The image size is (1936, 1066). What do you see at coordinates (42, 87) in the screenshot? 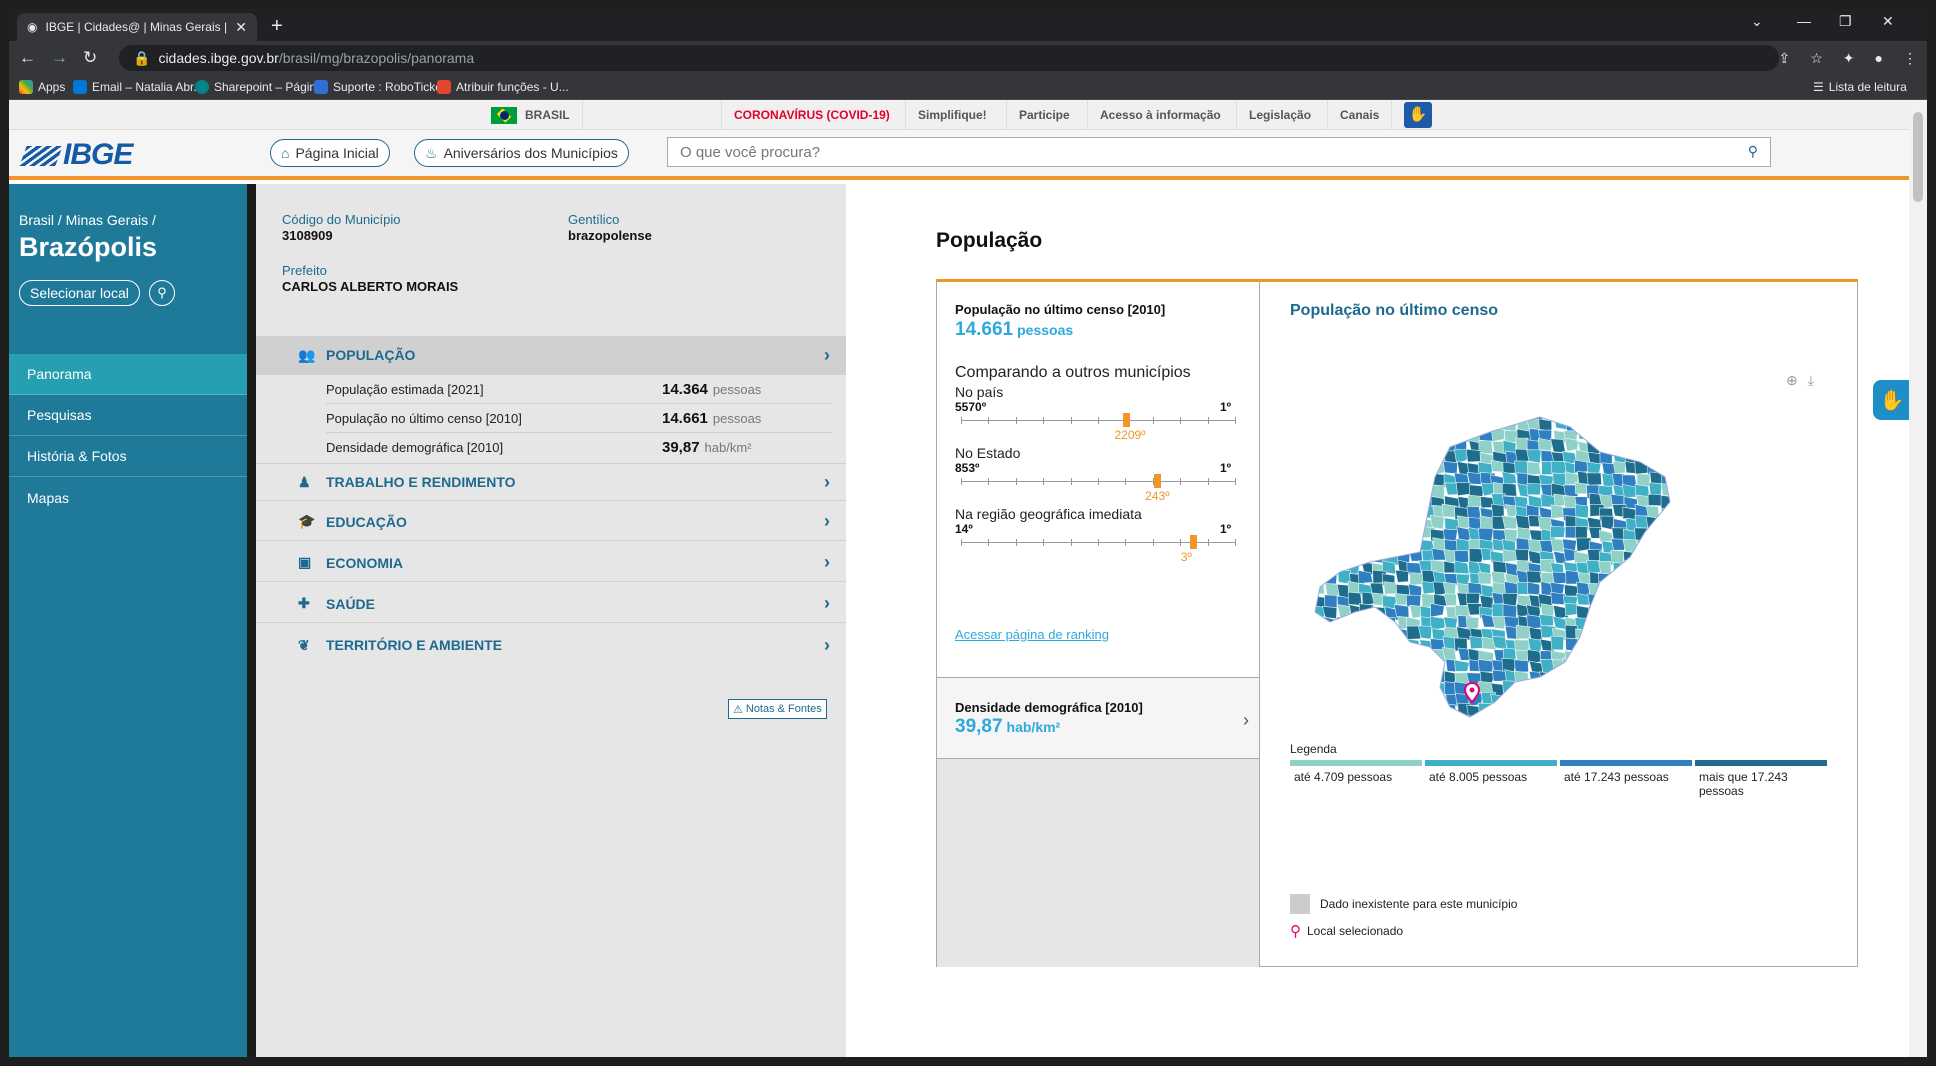
I see `bookmark-apps: Apps` at bounding box center [42, 87].